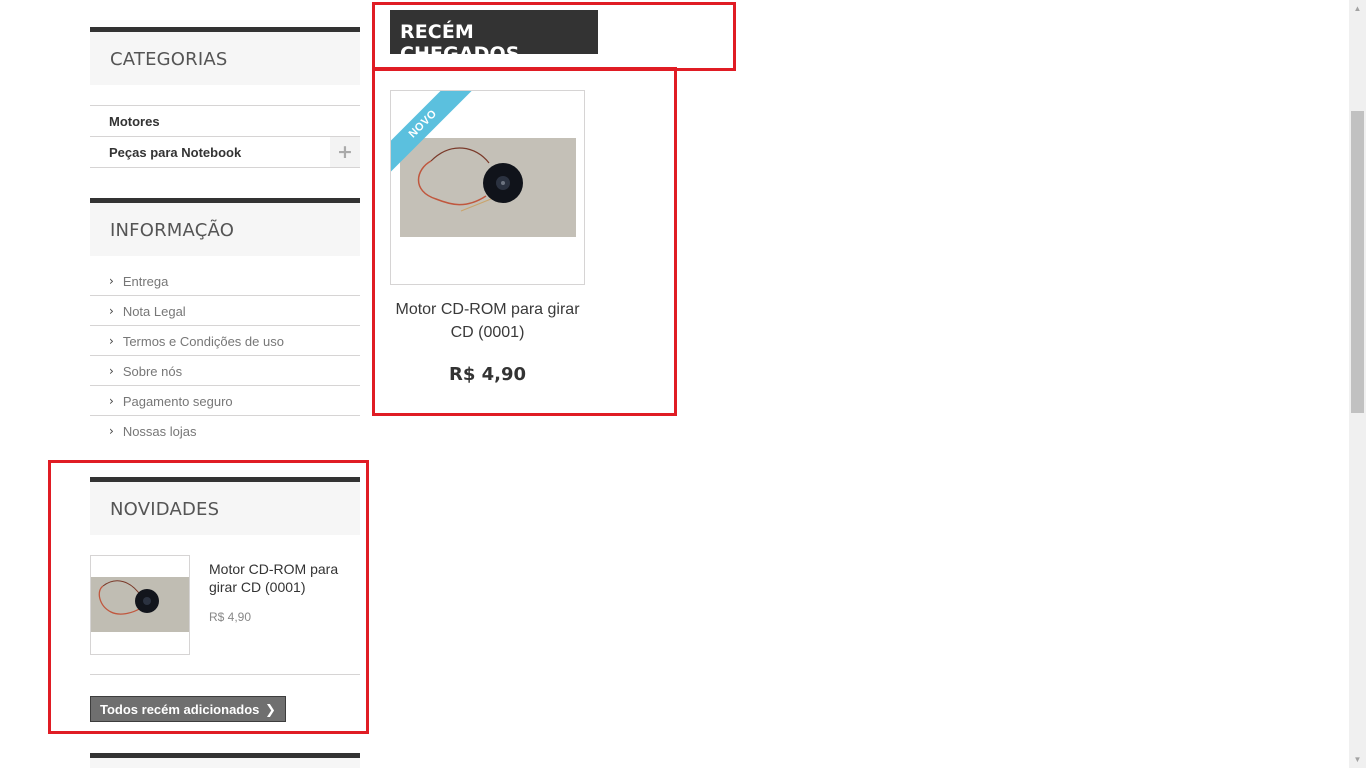  What do you see at coordinates (154, 311) in the screenshot?
I see `info-link-label: Nota Legal` at bounding box center [154, 311].